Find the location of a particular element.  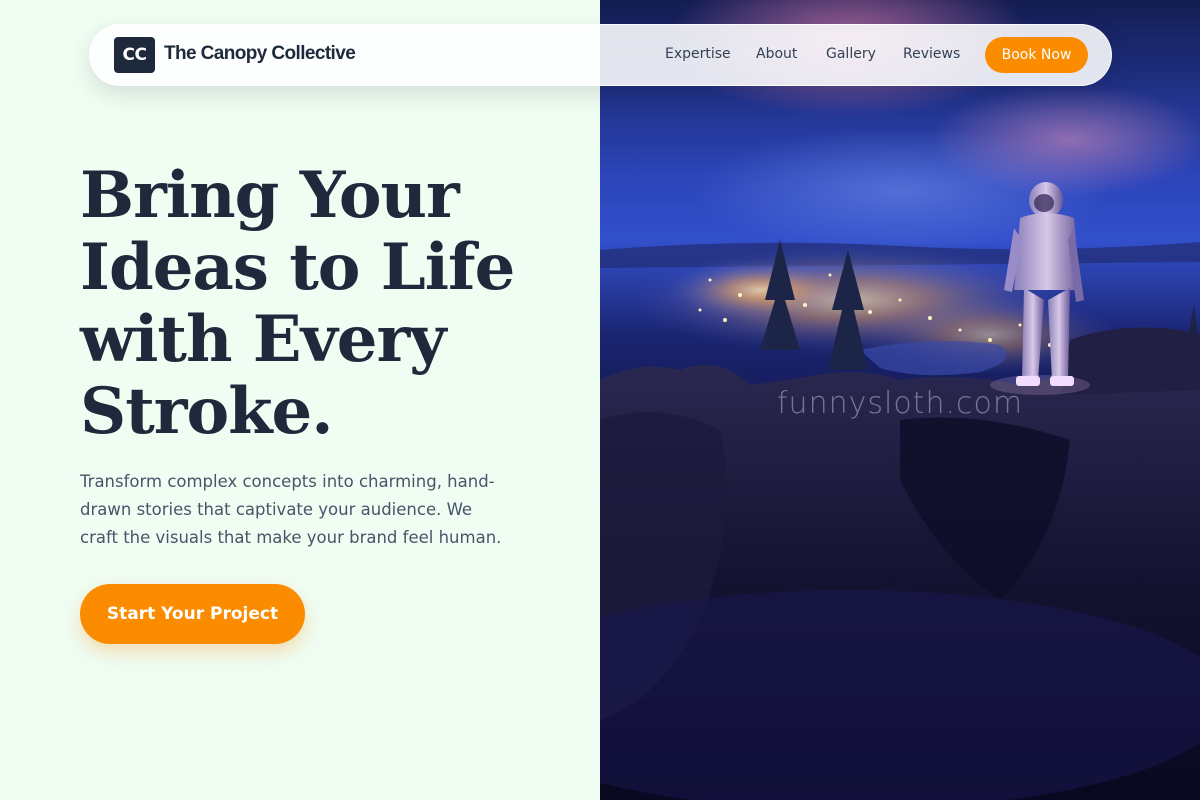

nav-link-reviews: Reviews is located at coordinates (931, 54).